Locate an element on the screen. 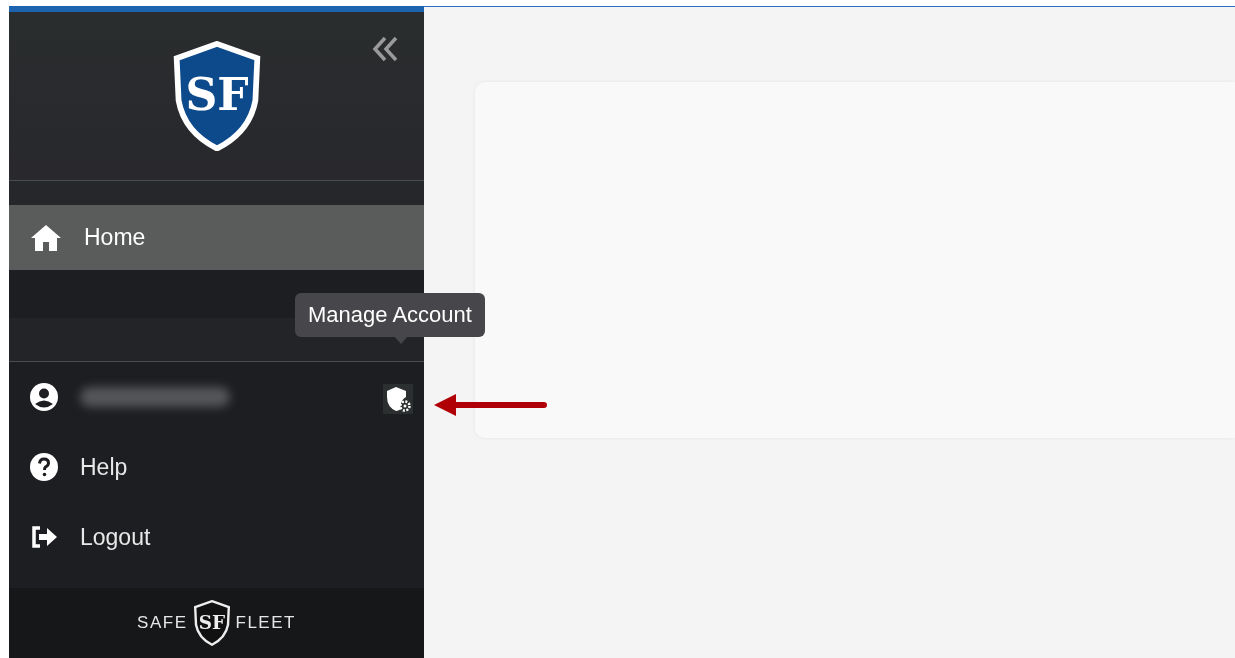  help-icon is located at coordinates (44, 467).